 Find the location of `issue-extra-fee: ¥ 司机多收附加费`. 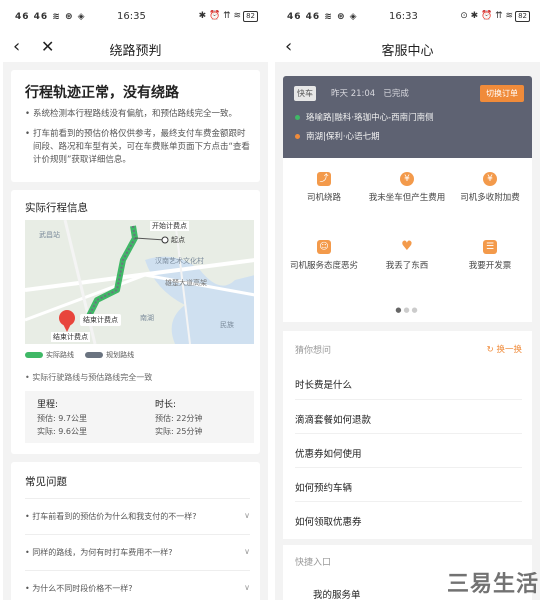

issue-extra-fee: ¥ 司机多收附加费 is located at coordinates (490, 188).